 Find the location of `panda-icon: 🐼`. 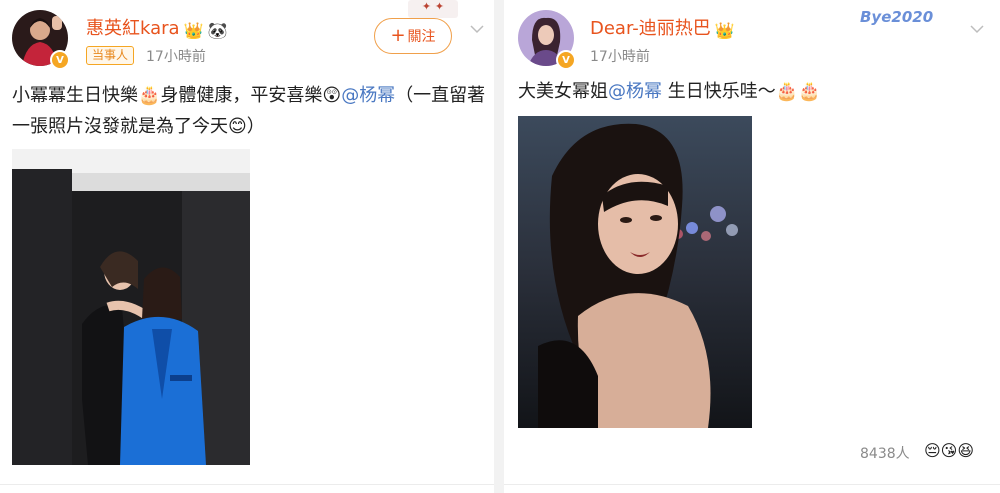

panda-icon: 🐼 is located at coordinates (217, 30).